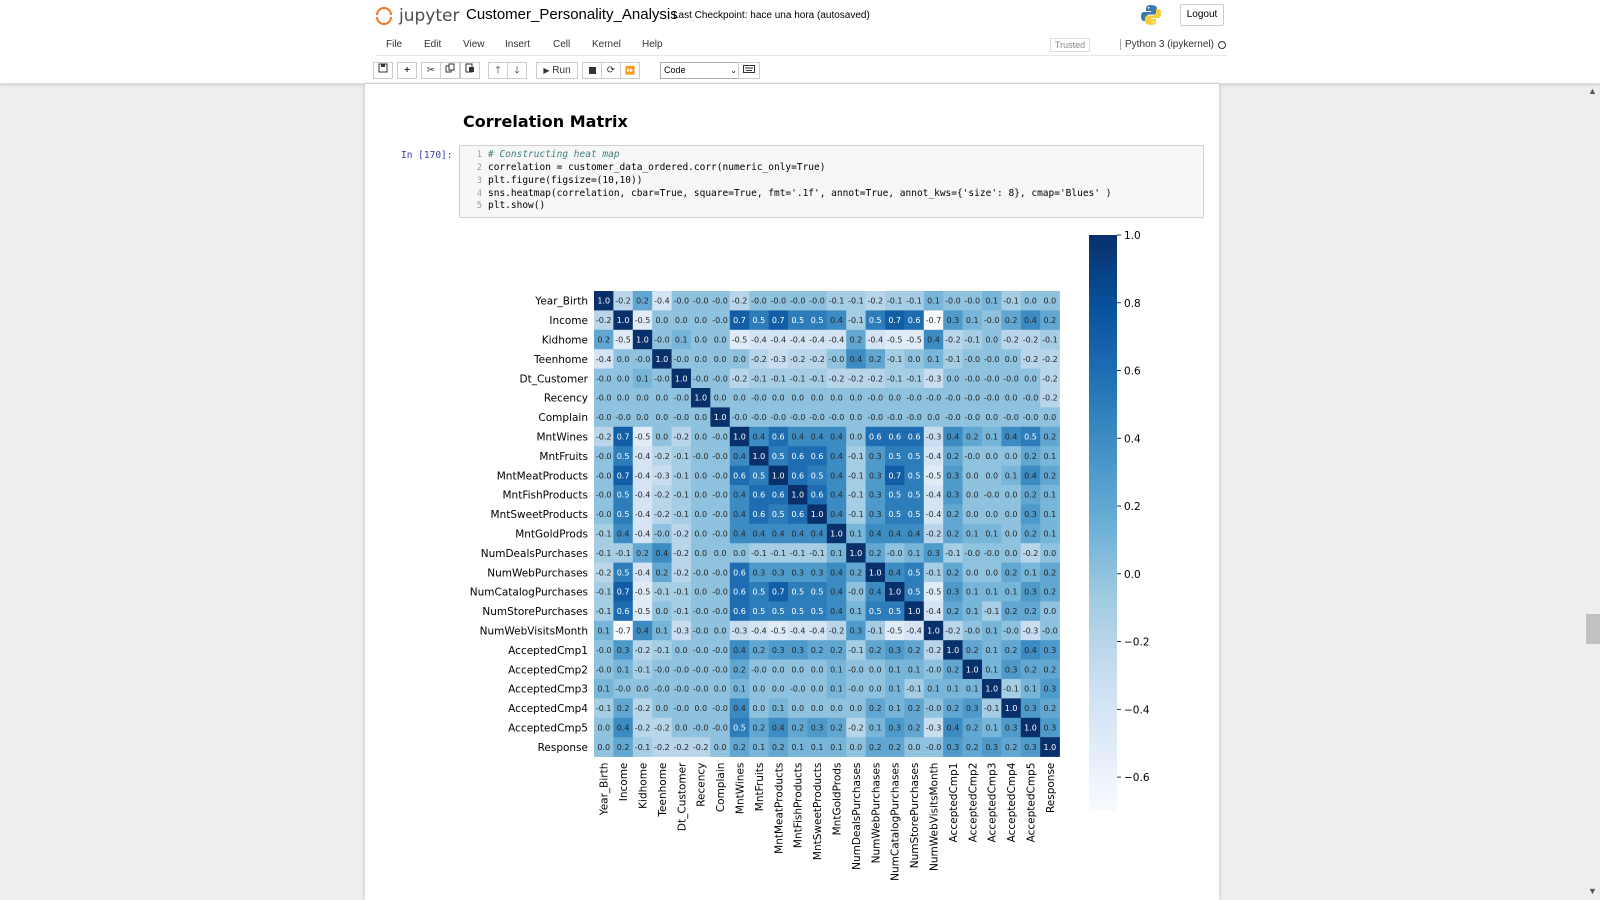  I want to click on move-up-button: 🡑, so click(498, 70).